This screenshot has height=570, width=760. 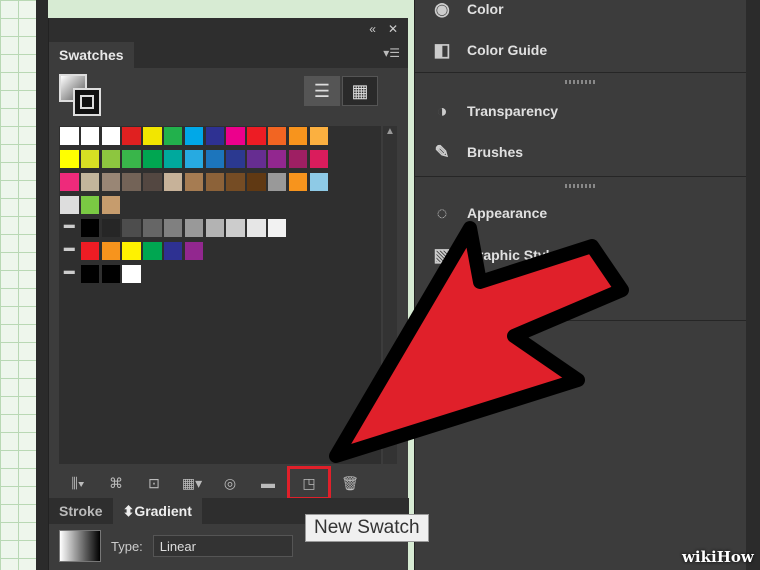 I want to click on collapse-icon: «, so click(x=372, y=29).